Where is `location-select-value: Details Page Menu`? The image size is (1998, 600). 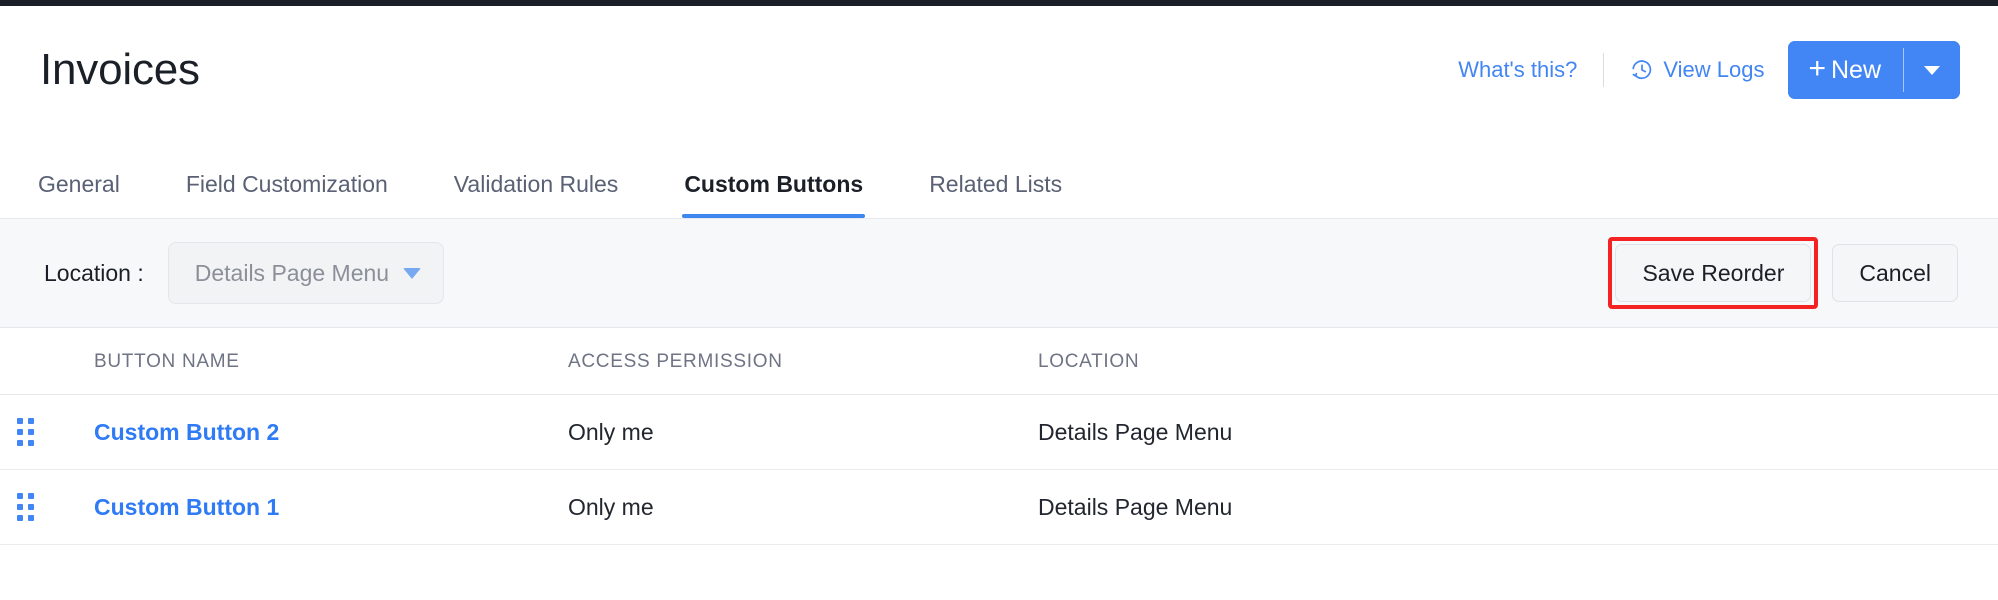
location-select-value: Details Page Menu is located at coordinates (292, 272).